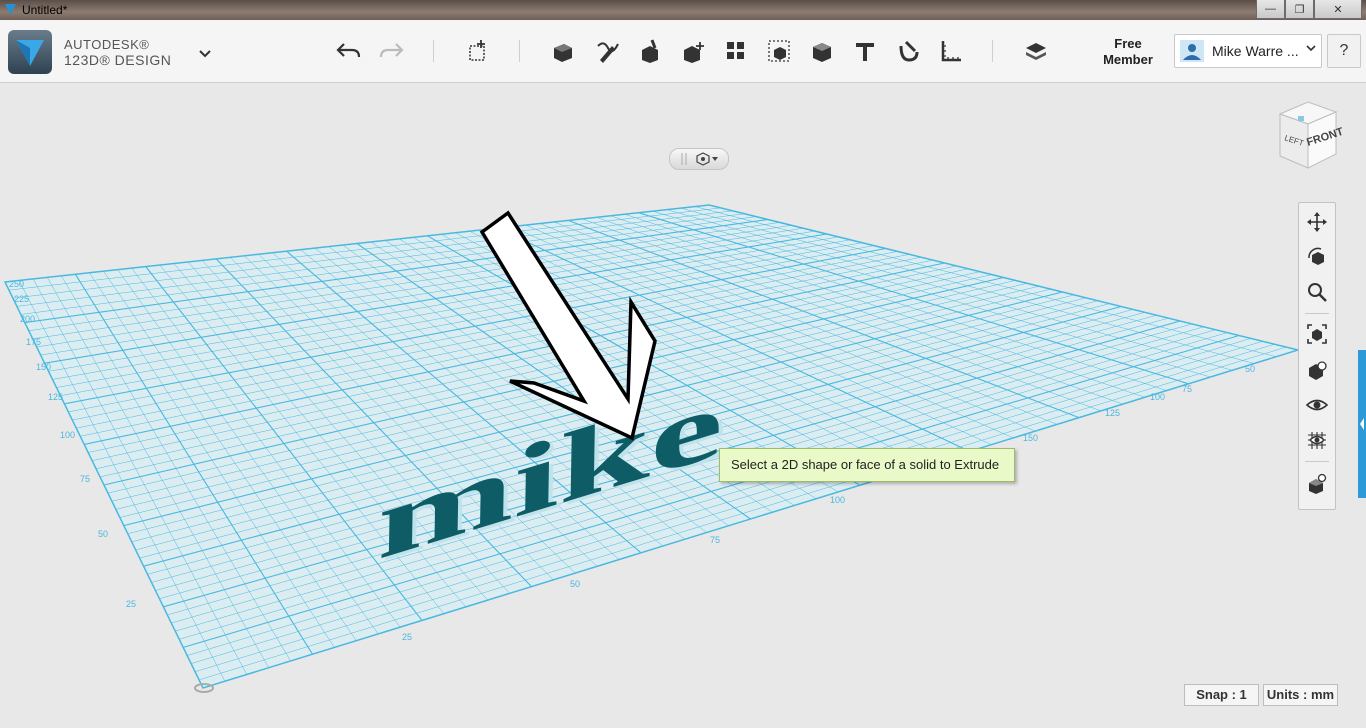 The height and width of the screenshot is (728, 1366). What do you see at coordinates (33, 342) in the screenshot?
I see `svg-text: 175` at bounding box center [33, 342].